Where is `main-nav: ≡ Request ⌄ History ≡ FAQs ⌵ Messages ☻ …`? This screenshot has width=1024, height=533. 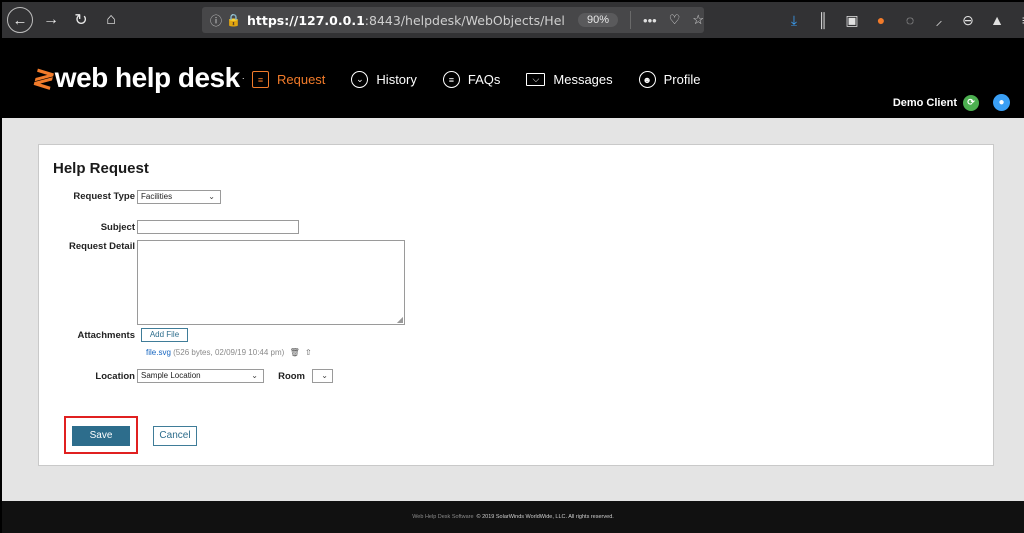 main-nav: ≡ Request ⌄ History ≡ FAQs ⌵ Messages ☻ … is located at coordinates (489, 79).